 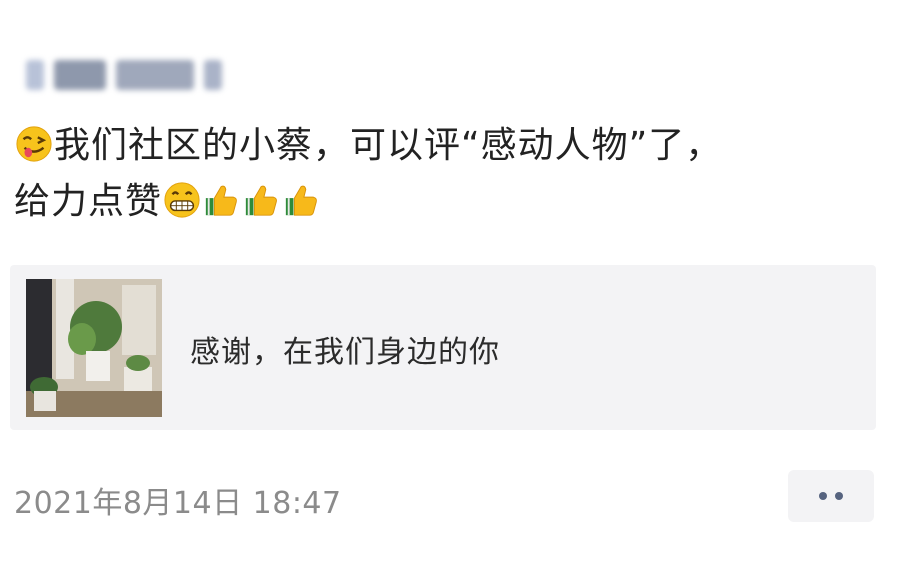 I want to click on article-title: 感谢，在我们身边的你, so click(x=345, y=352).